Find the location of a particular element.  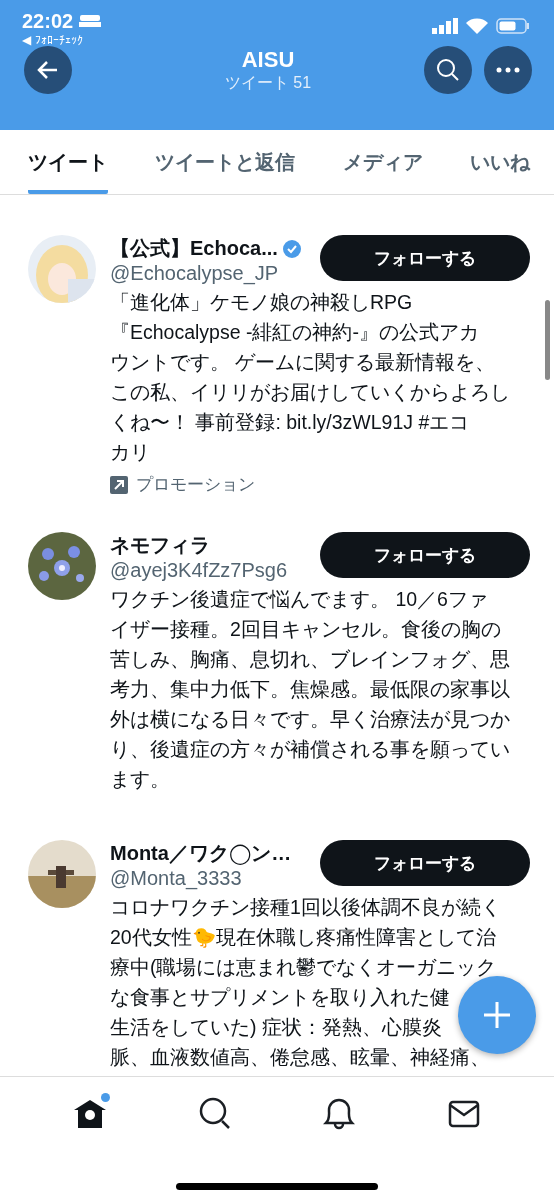

bio-line: この私、イリリがお届けしていくからよろし is located at coordinates (310, 392).